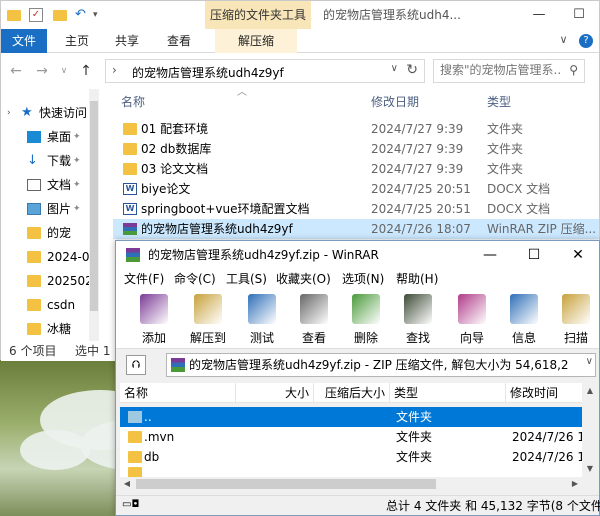 The height and width of the screenshot is (516, 600). What do you see at coordinates (524, 319) in the screenshot?
I see `info-button: 信息` at bounding box center [524, 319].